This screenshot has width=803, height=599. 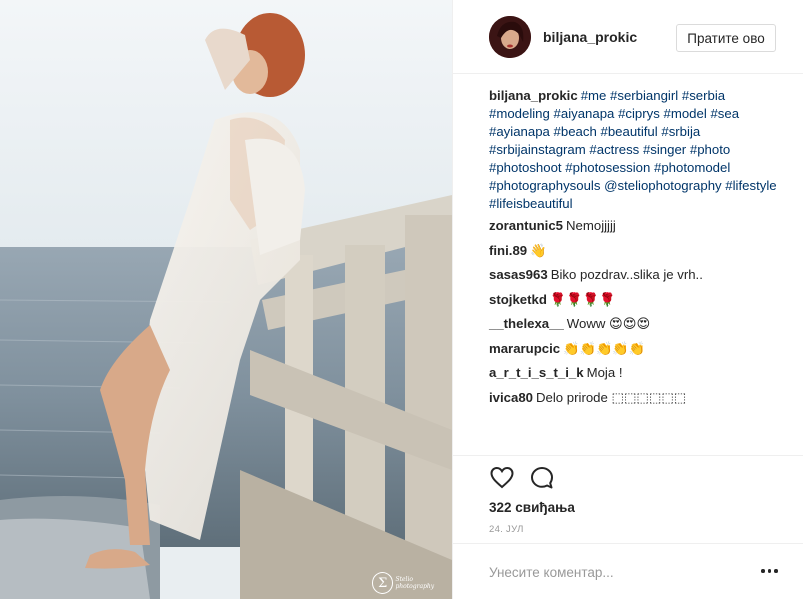 I want to click on likes-count: 322 свиђања, so click(x=532, y=507).